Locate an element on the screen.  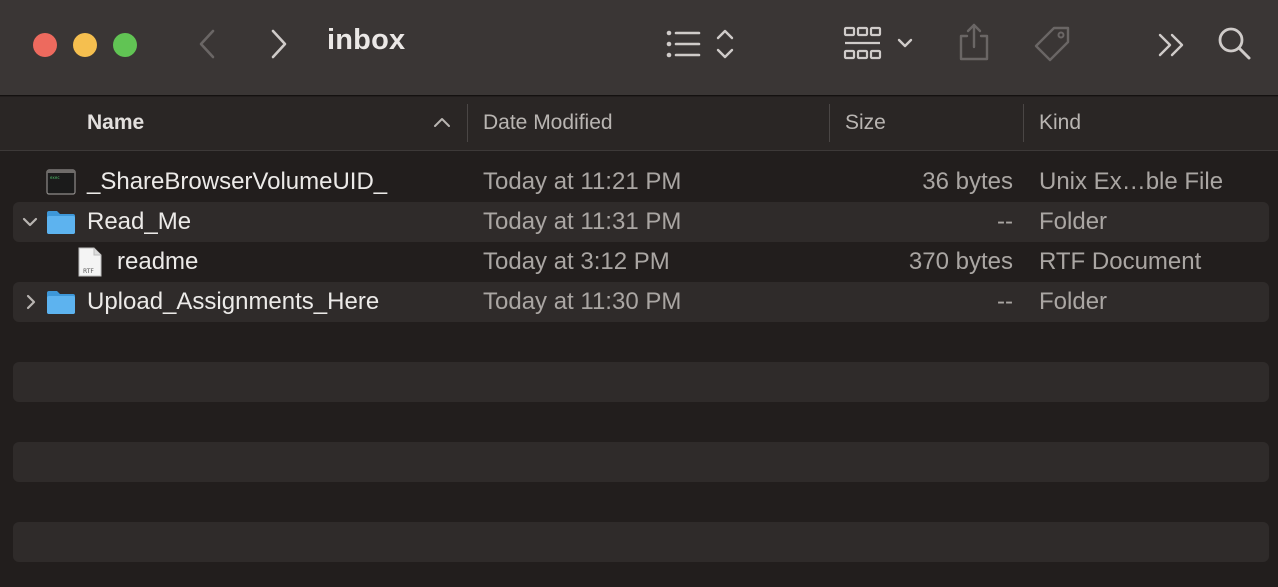
close-window-button is located at coordinates (45, 45).